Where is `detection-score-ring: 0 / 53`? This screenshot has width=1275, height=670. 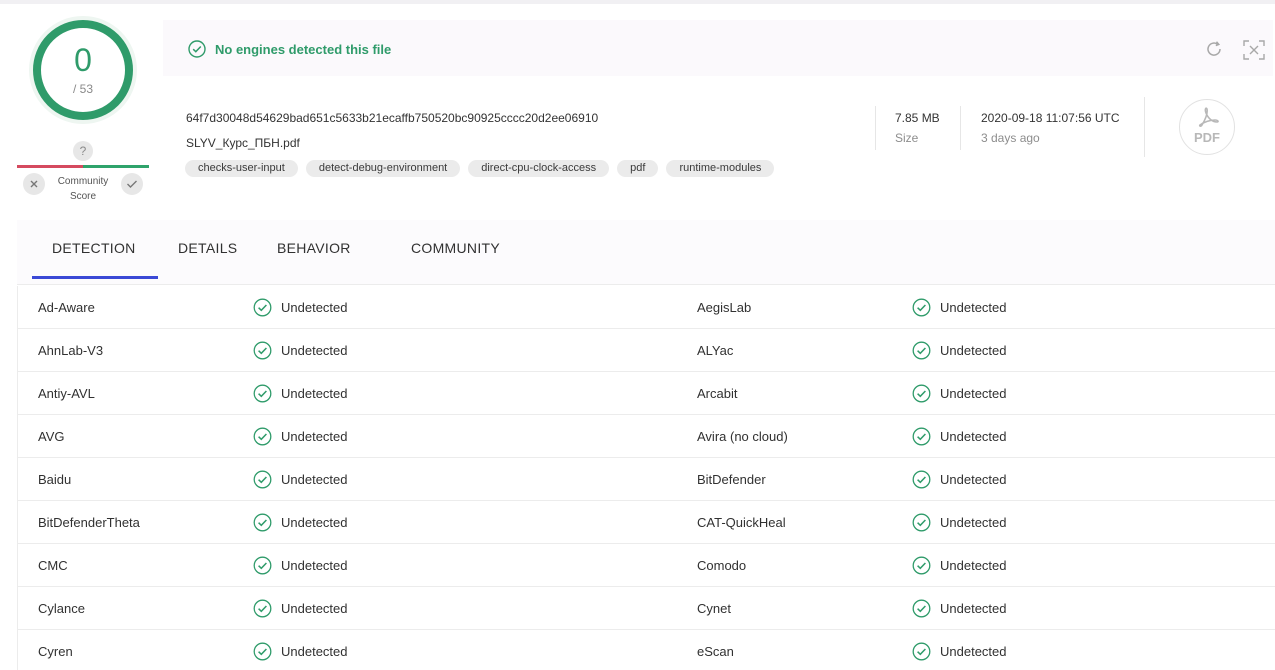 detection-score-ring: 0 / 53 is located at coordinates (83, 70).